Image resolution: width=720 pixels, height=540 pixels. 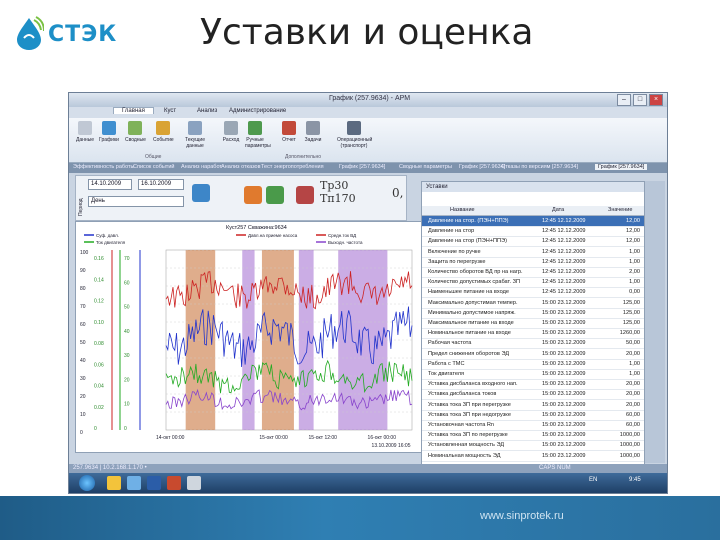 What do you see at coordinates (65, 31) in the screenshot?
I see `company-logo: СТЭК` at bounding box center [65, 31].